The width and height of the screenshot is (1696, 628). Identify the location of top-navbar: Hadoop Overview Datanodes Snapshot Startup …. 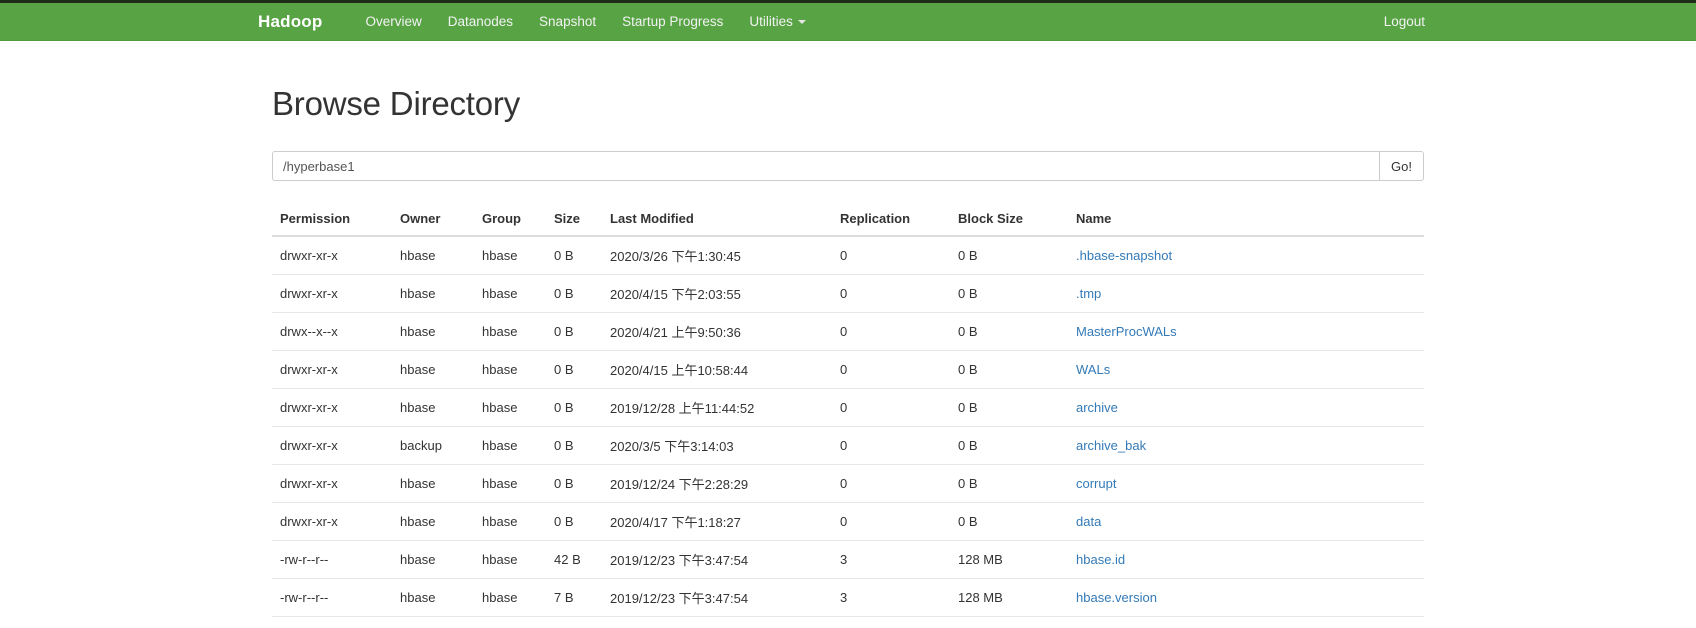
(848, 20).